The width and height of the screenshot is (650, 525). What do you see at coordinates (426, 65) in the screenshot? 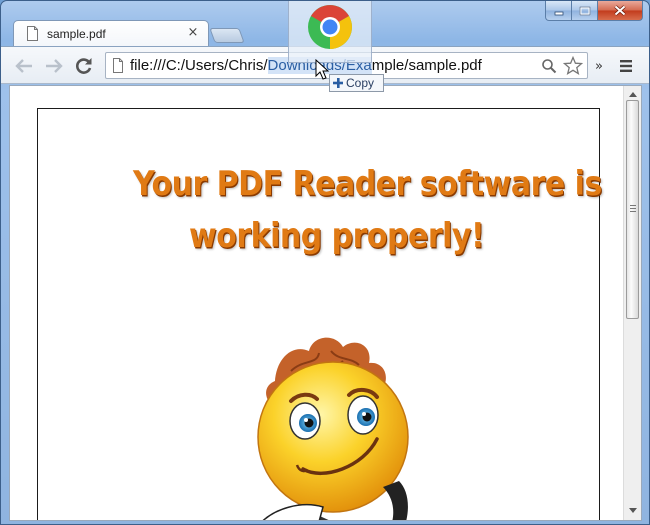
I see `url-suffix: mple/sample.pdf` at bounding box center [426, 65].